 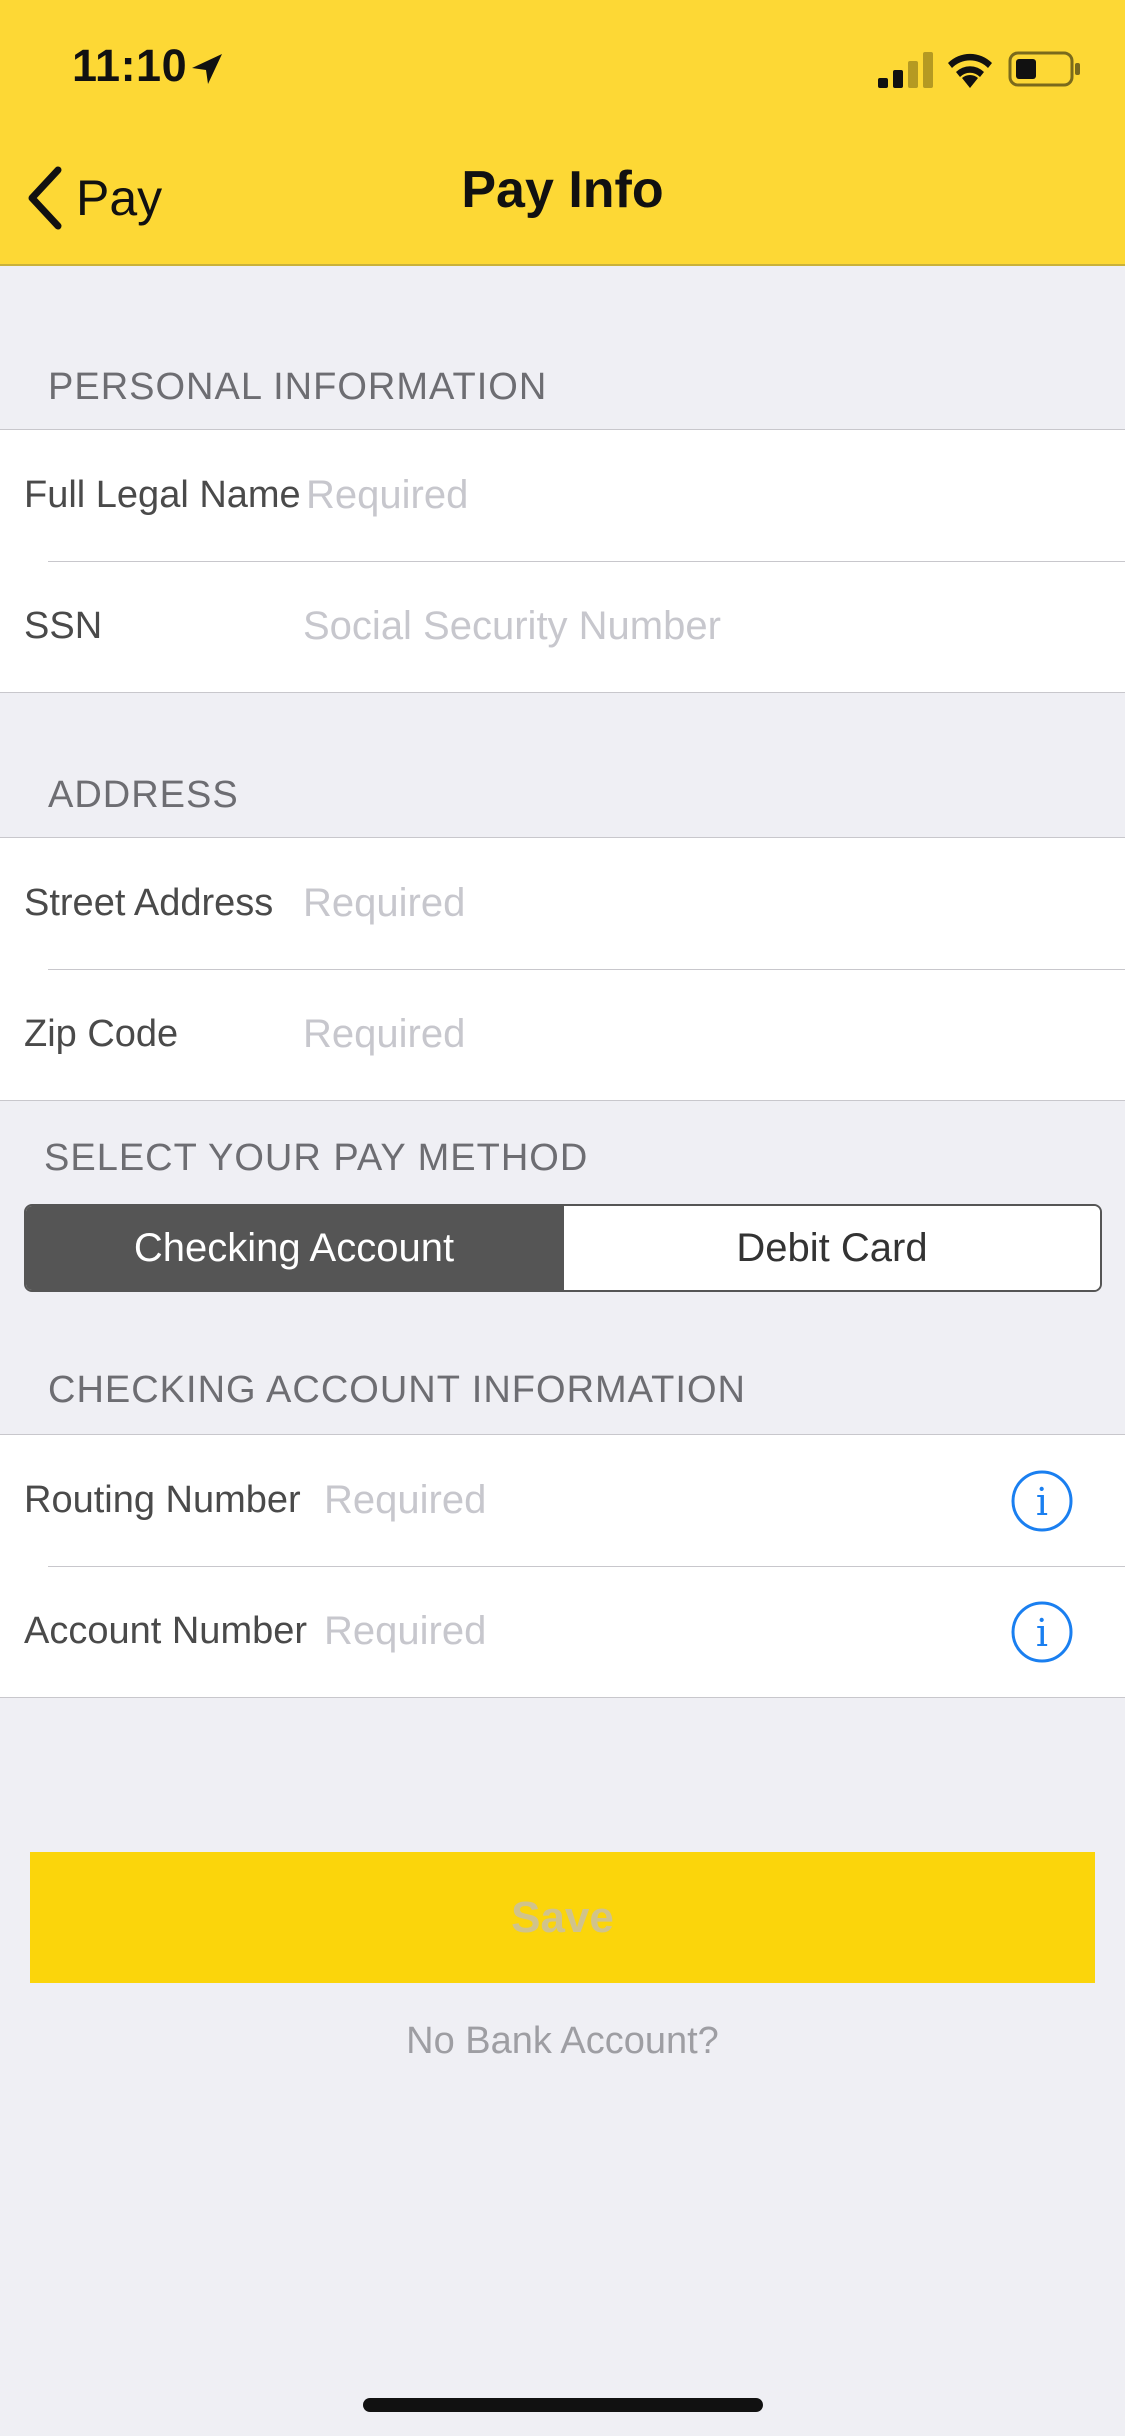 What do you see at coordinates (298, 387) in the screenshot?
I see `section-header-personal: PERSONAL INFORMATION` at bounding box center [298, 387].